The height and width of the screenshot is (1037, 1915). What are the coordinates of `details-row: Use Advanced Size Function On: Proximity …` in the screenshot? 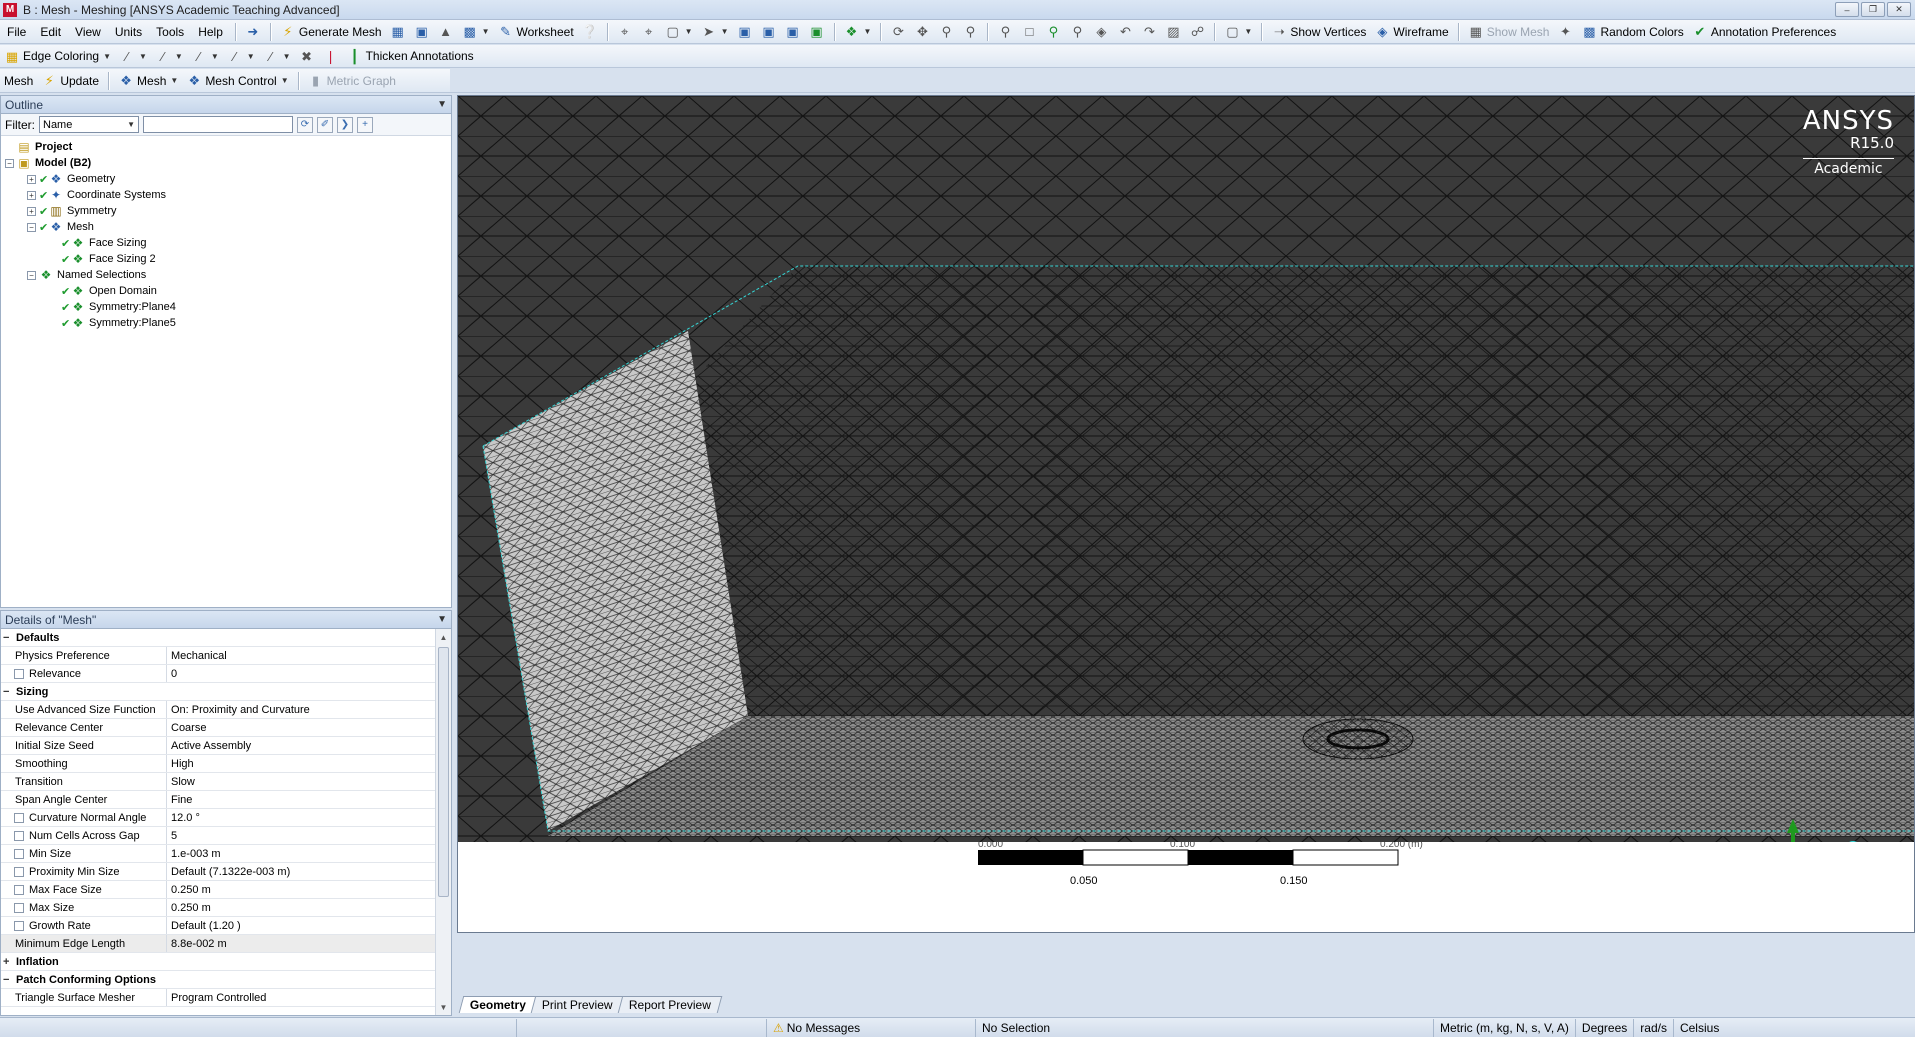 It's located at (218, 710).